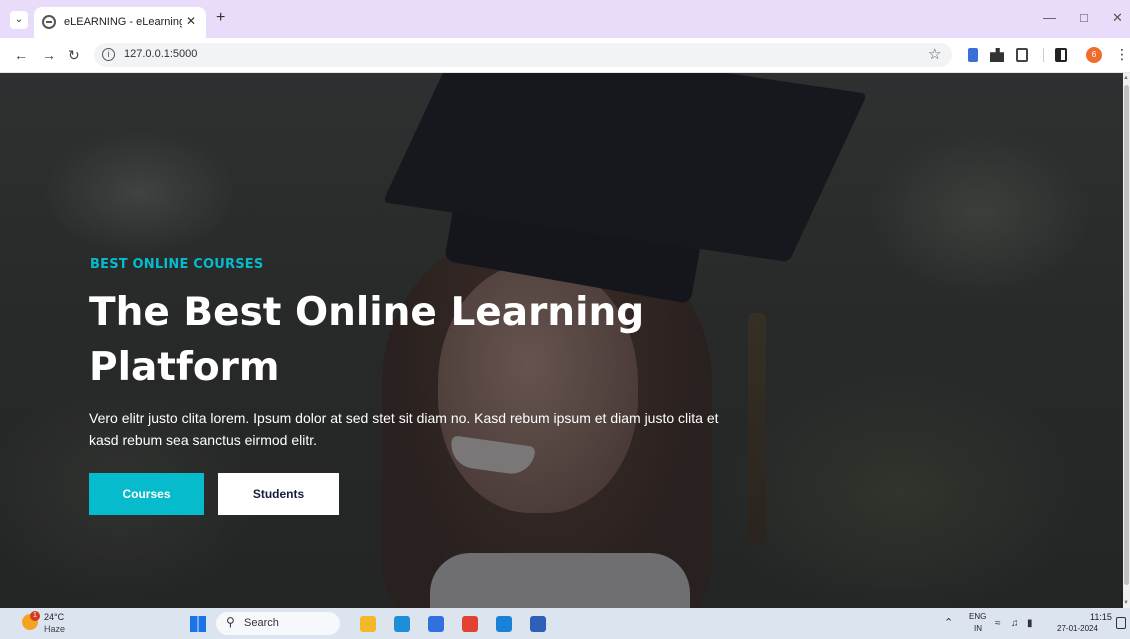 This screenshot has width=1130, height=639. I want to click on extensions-puzzle-icon, so click(997, 55).